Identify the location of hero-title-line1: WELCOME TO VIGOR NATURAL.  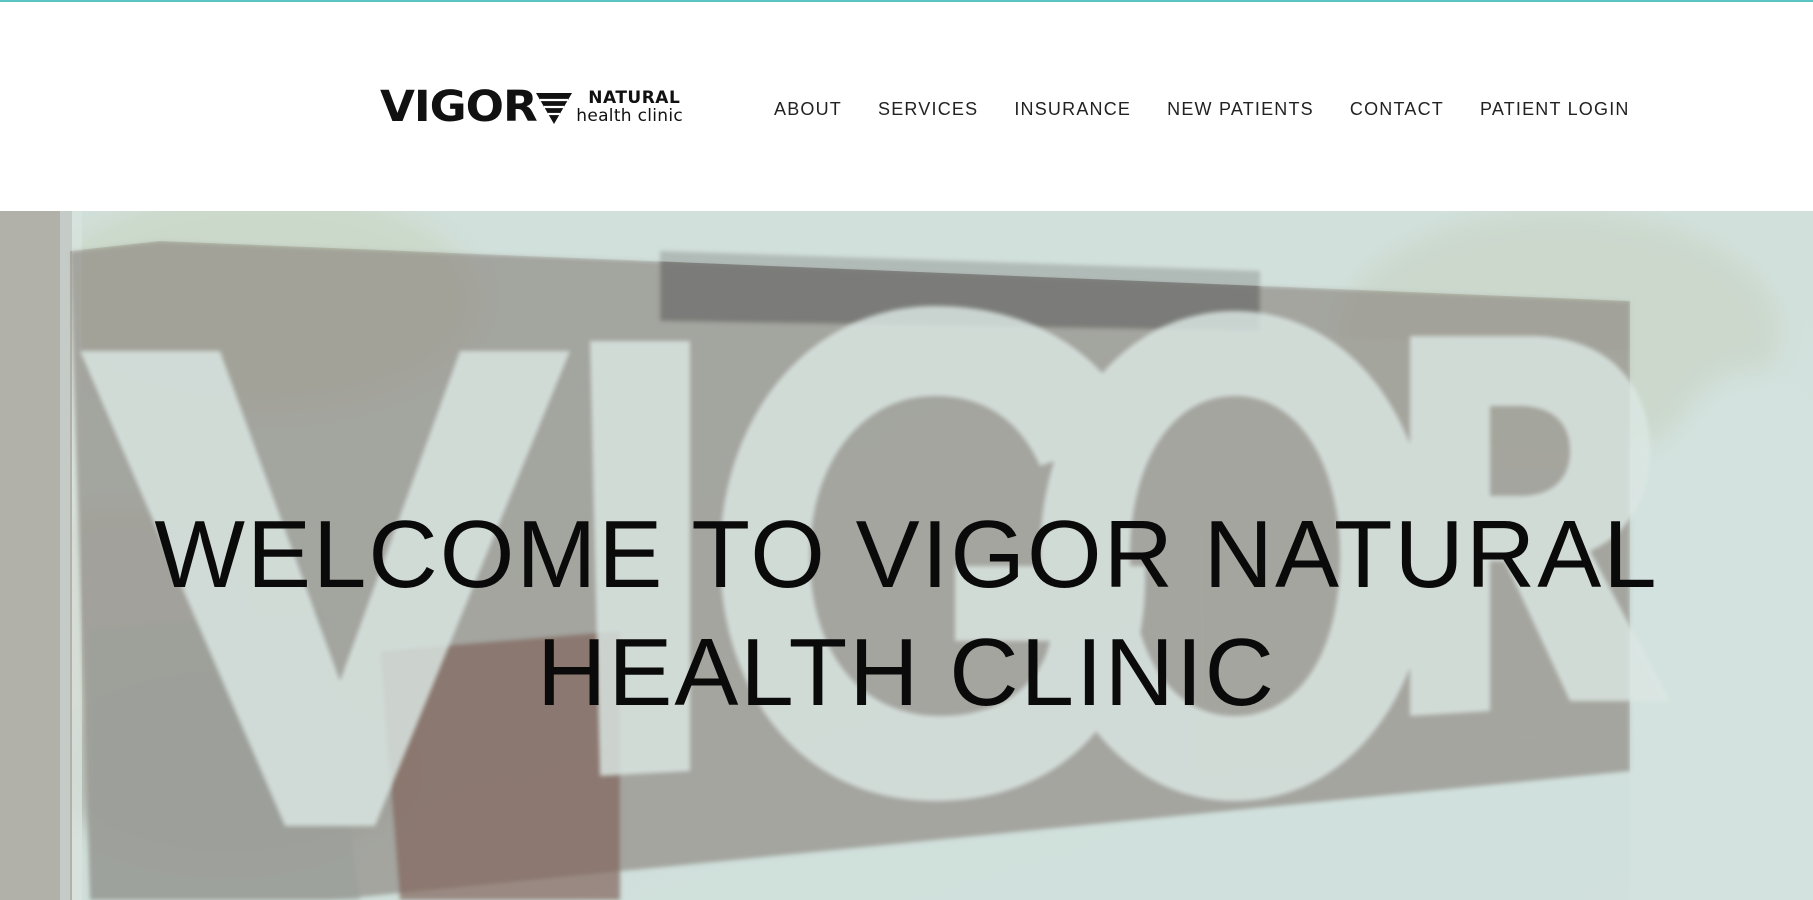
(906, 554).